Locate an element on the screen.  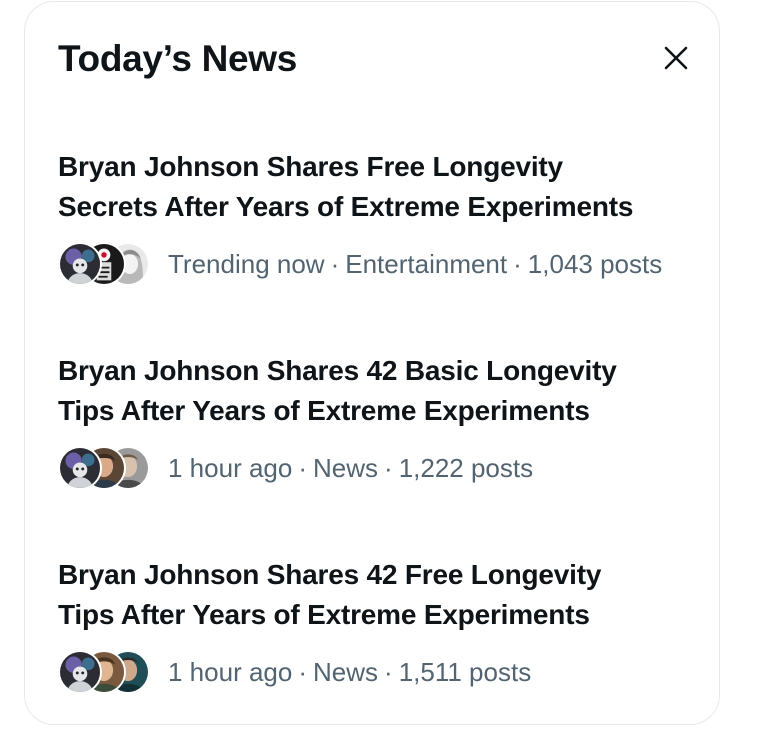
news-item-meta: 1 hour ago · News · 1,511 posts is located at coordinates (378, 672).